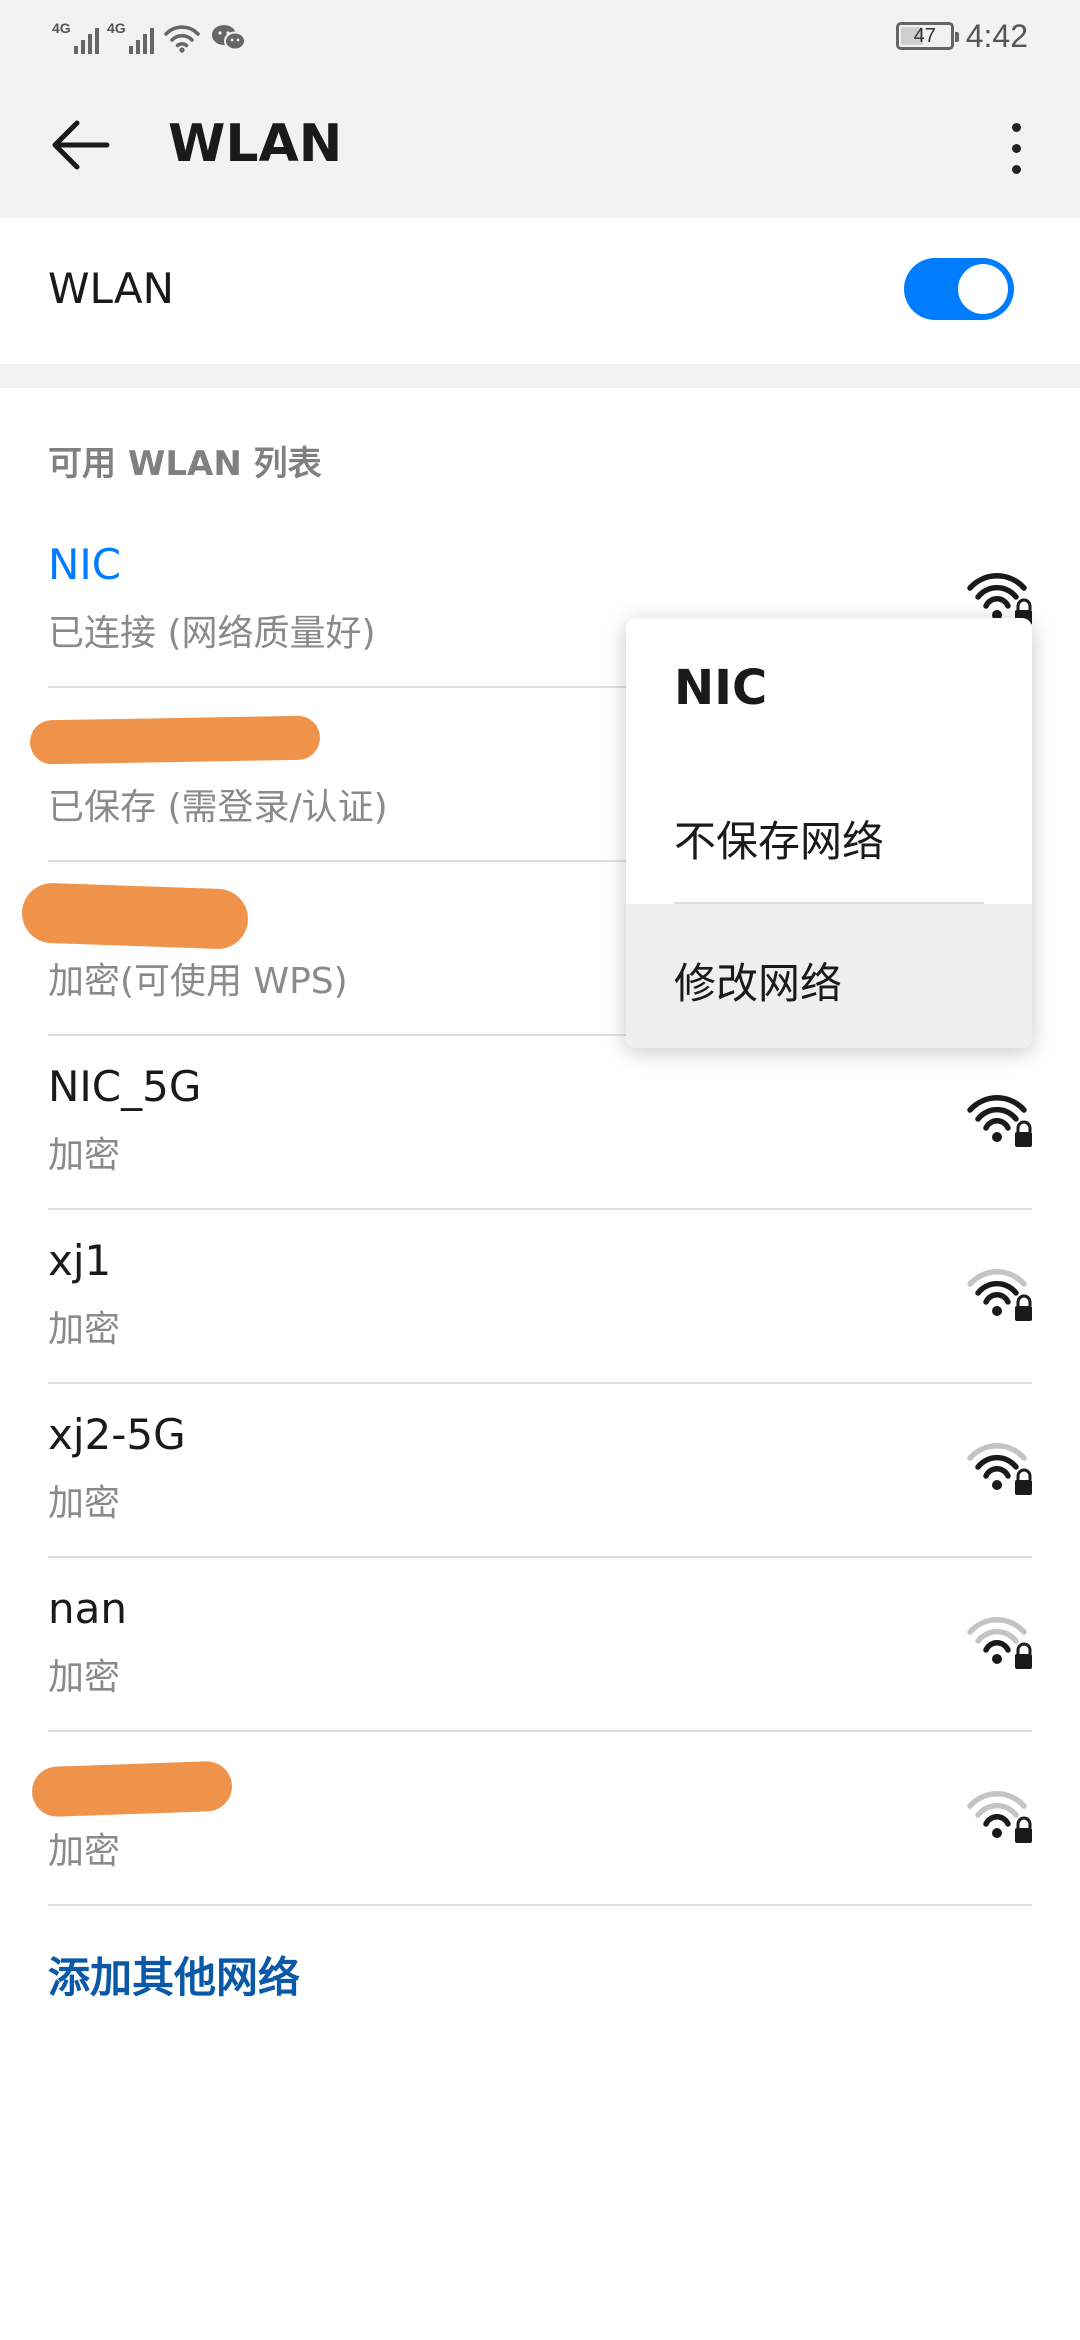  Describe the element at coordinates (540, 145) in the screenshot. I see `app-bar: WLAN` at that location.